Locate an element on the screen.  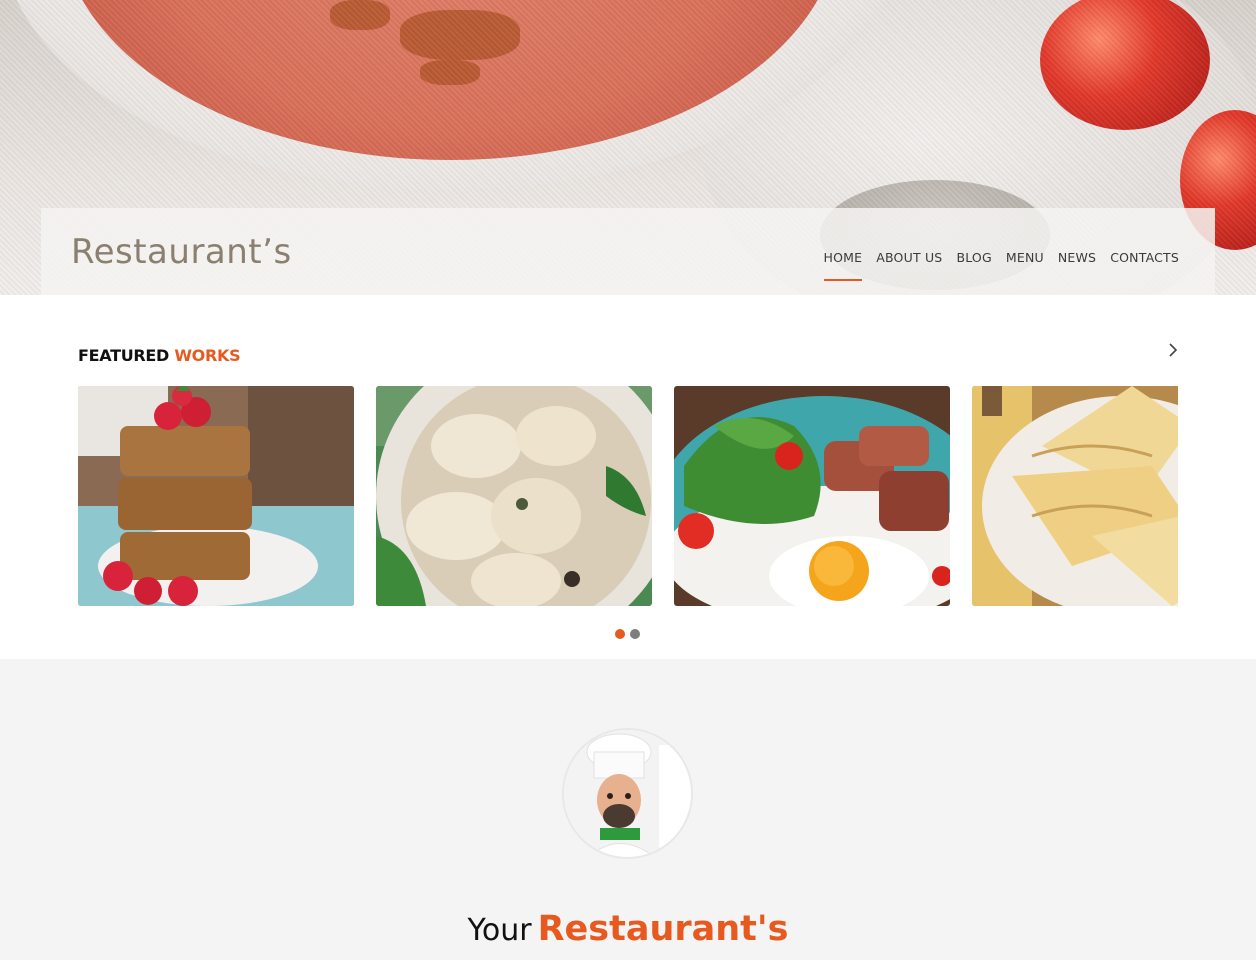
nav-item-about-us: ABOUT US is located at coordinates (909, 261).